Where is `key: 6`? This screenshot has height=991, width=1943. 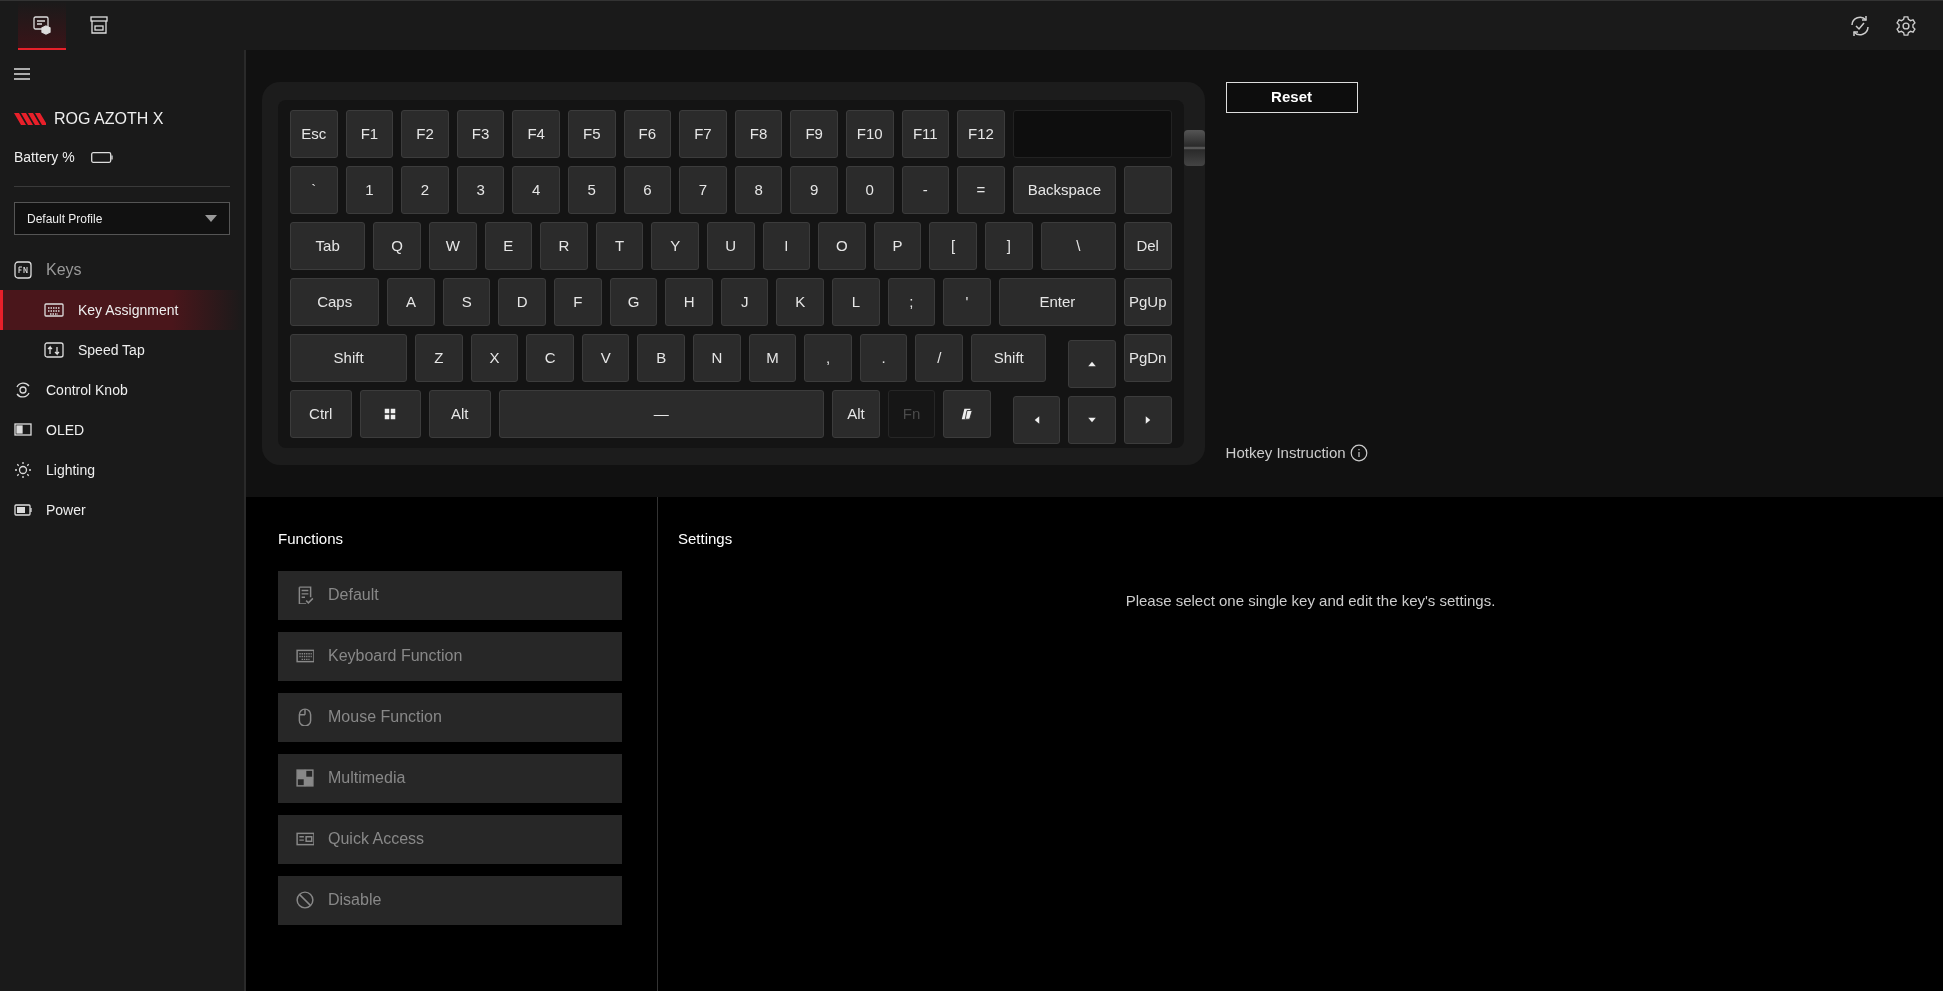
key: 6 is located at coordinates (647, 190).